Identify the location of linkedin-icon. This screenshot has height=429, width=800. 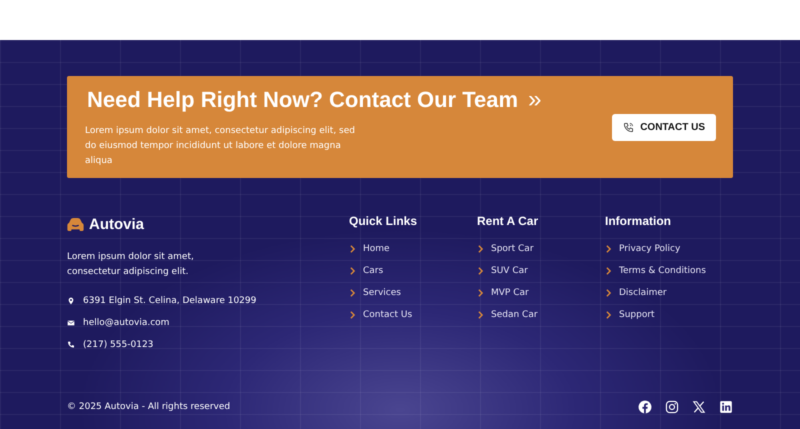
(726, 407).